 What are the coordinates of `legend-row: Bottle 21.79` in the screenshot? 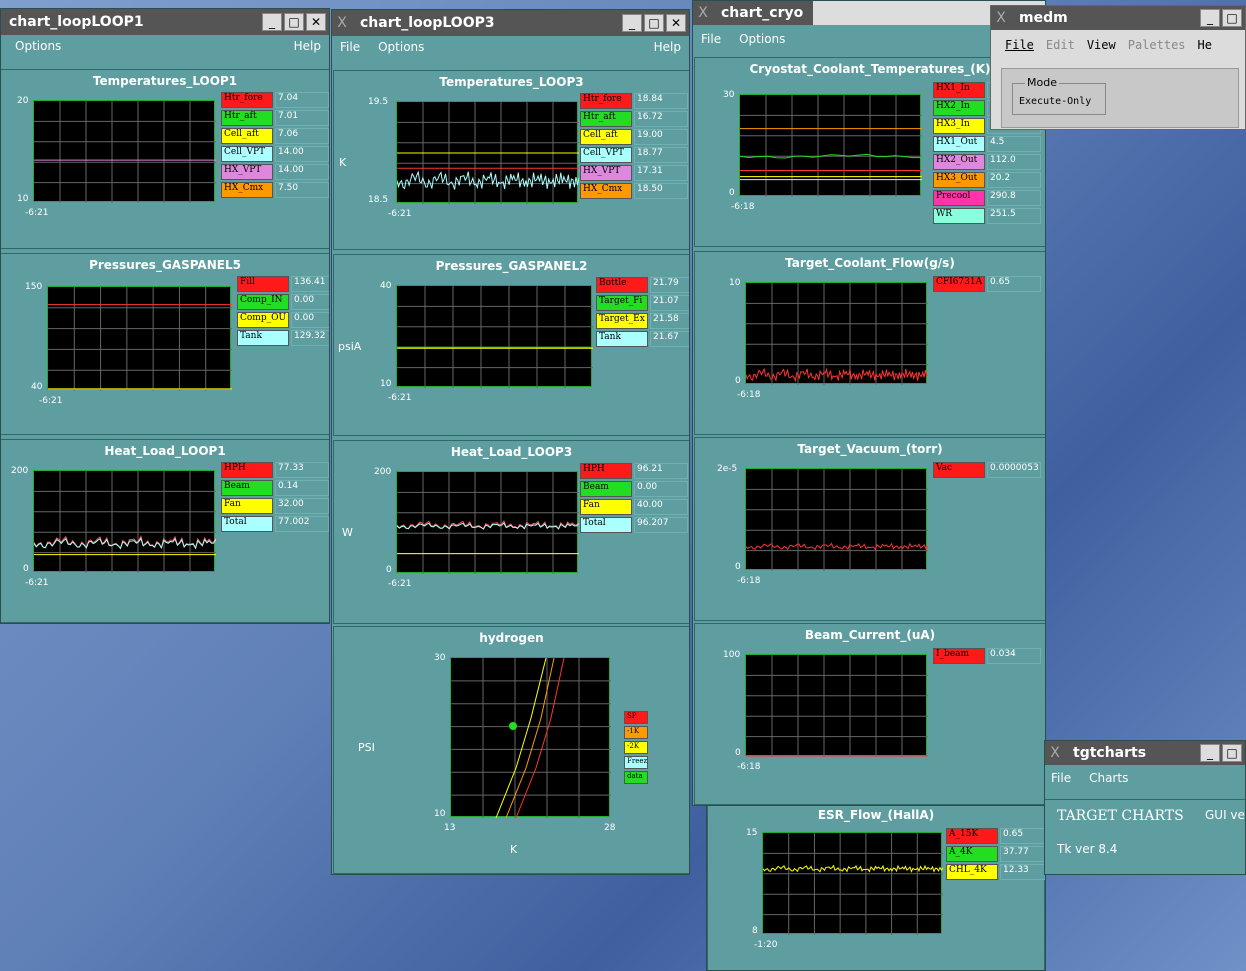 It's located at (642, 285).